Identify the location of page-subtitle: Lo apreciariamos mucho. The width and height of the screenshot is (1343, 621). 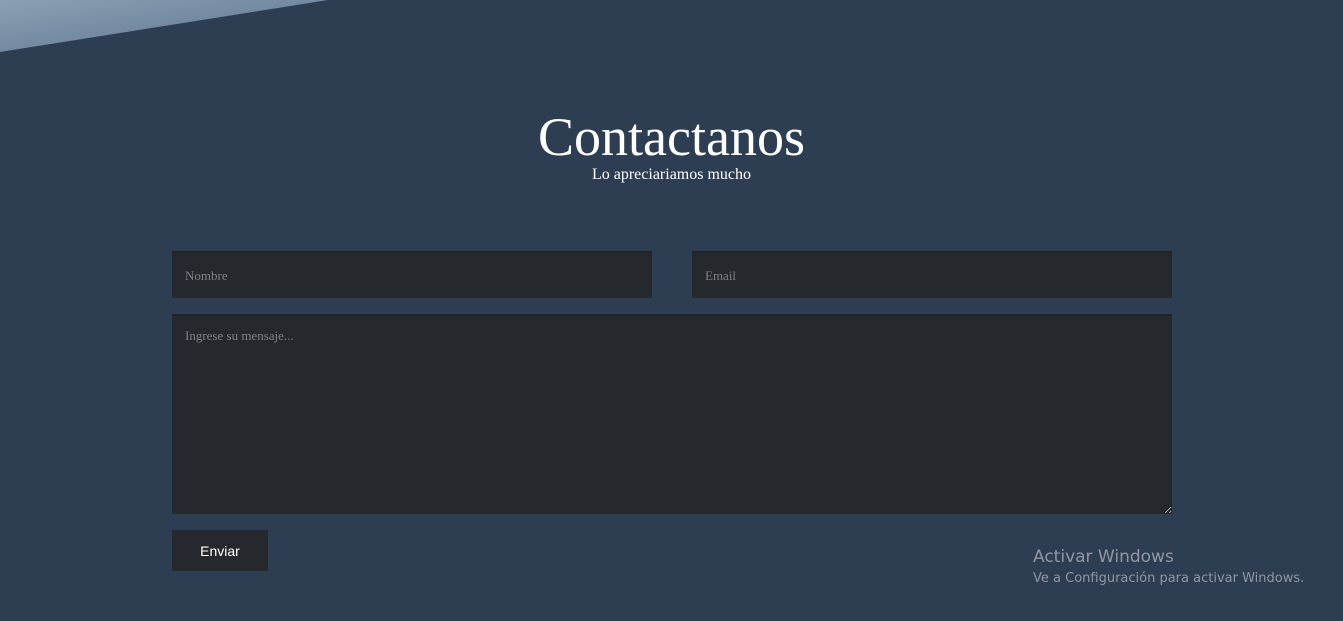
(671, 174).